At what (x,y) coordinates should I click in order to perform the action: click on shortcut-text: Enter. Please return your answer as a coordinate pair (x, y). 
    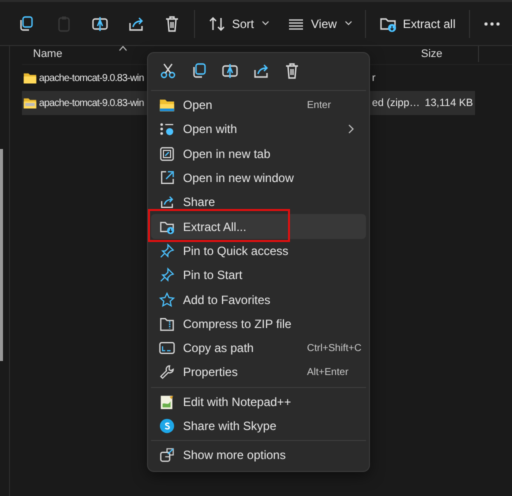
    Looking at the image, I should click on (319, 105).